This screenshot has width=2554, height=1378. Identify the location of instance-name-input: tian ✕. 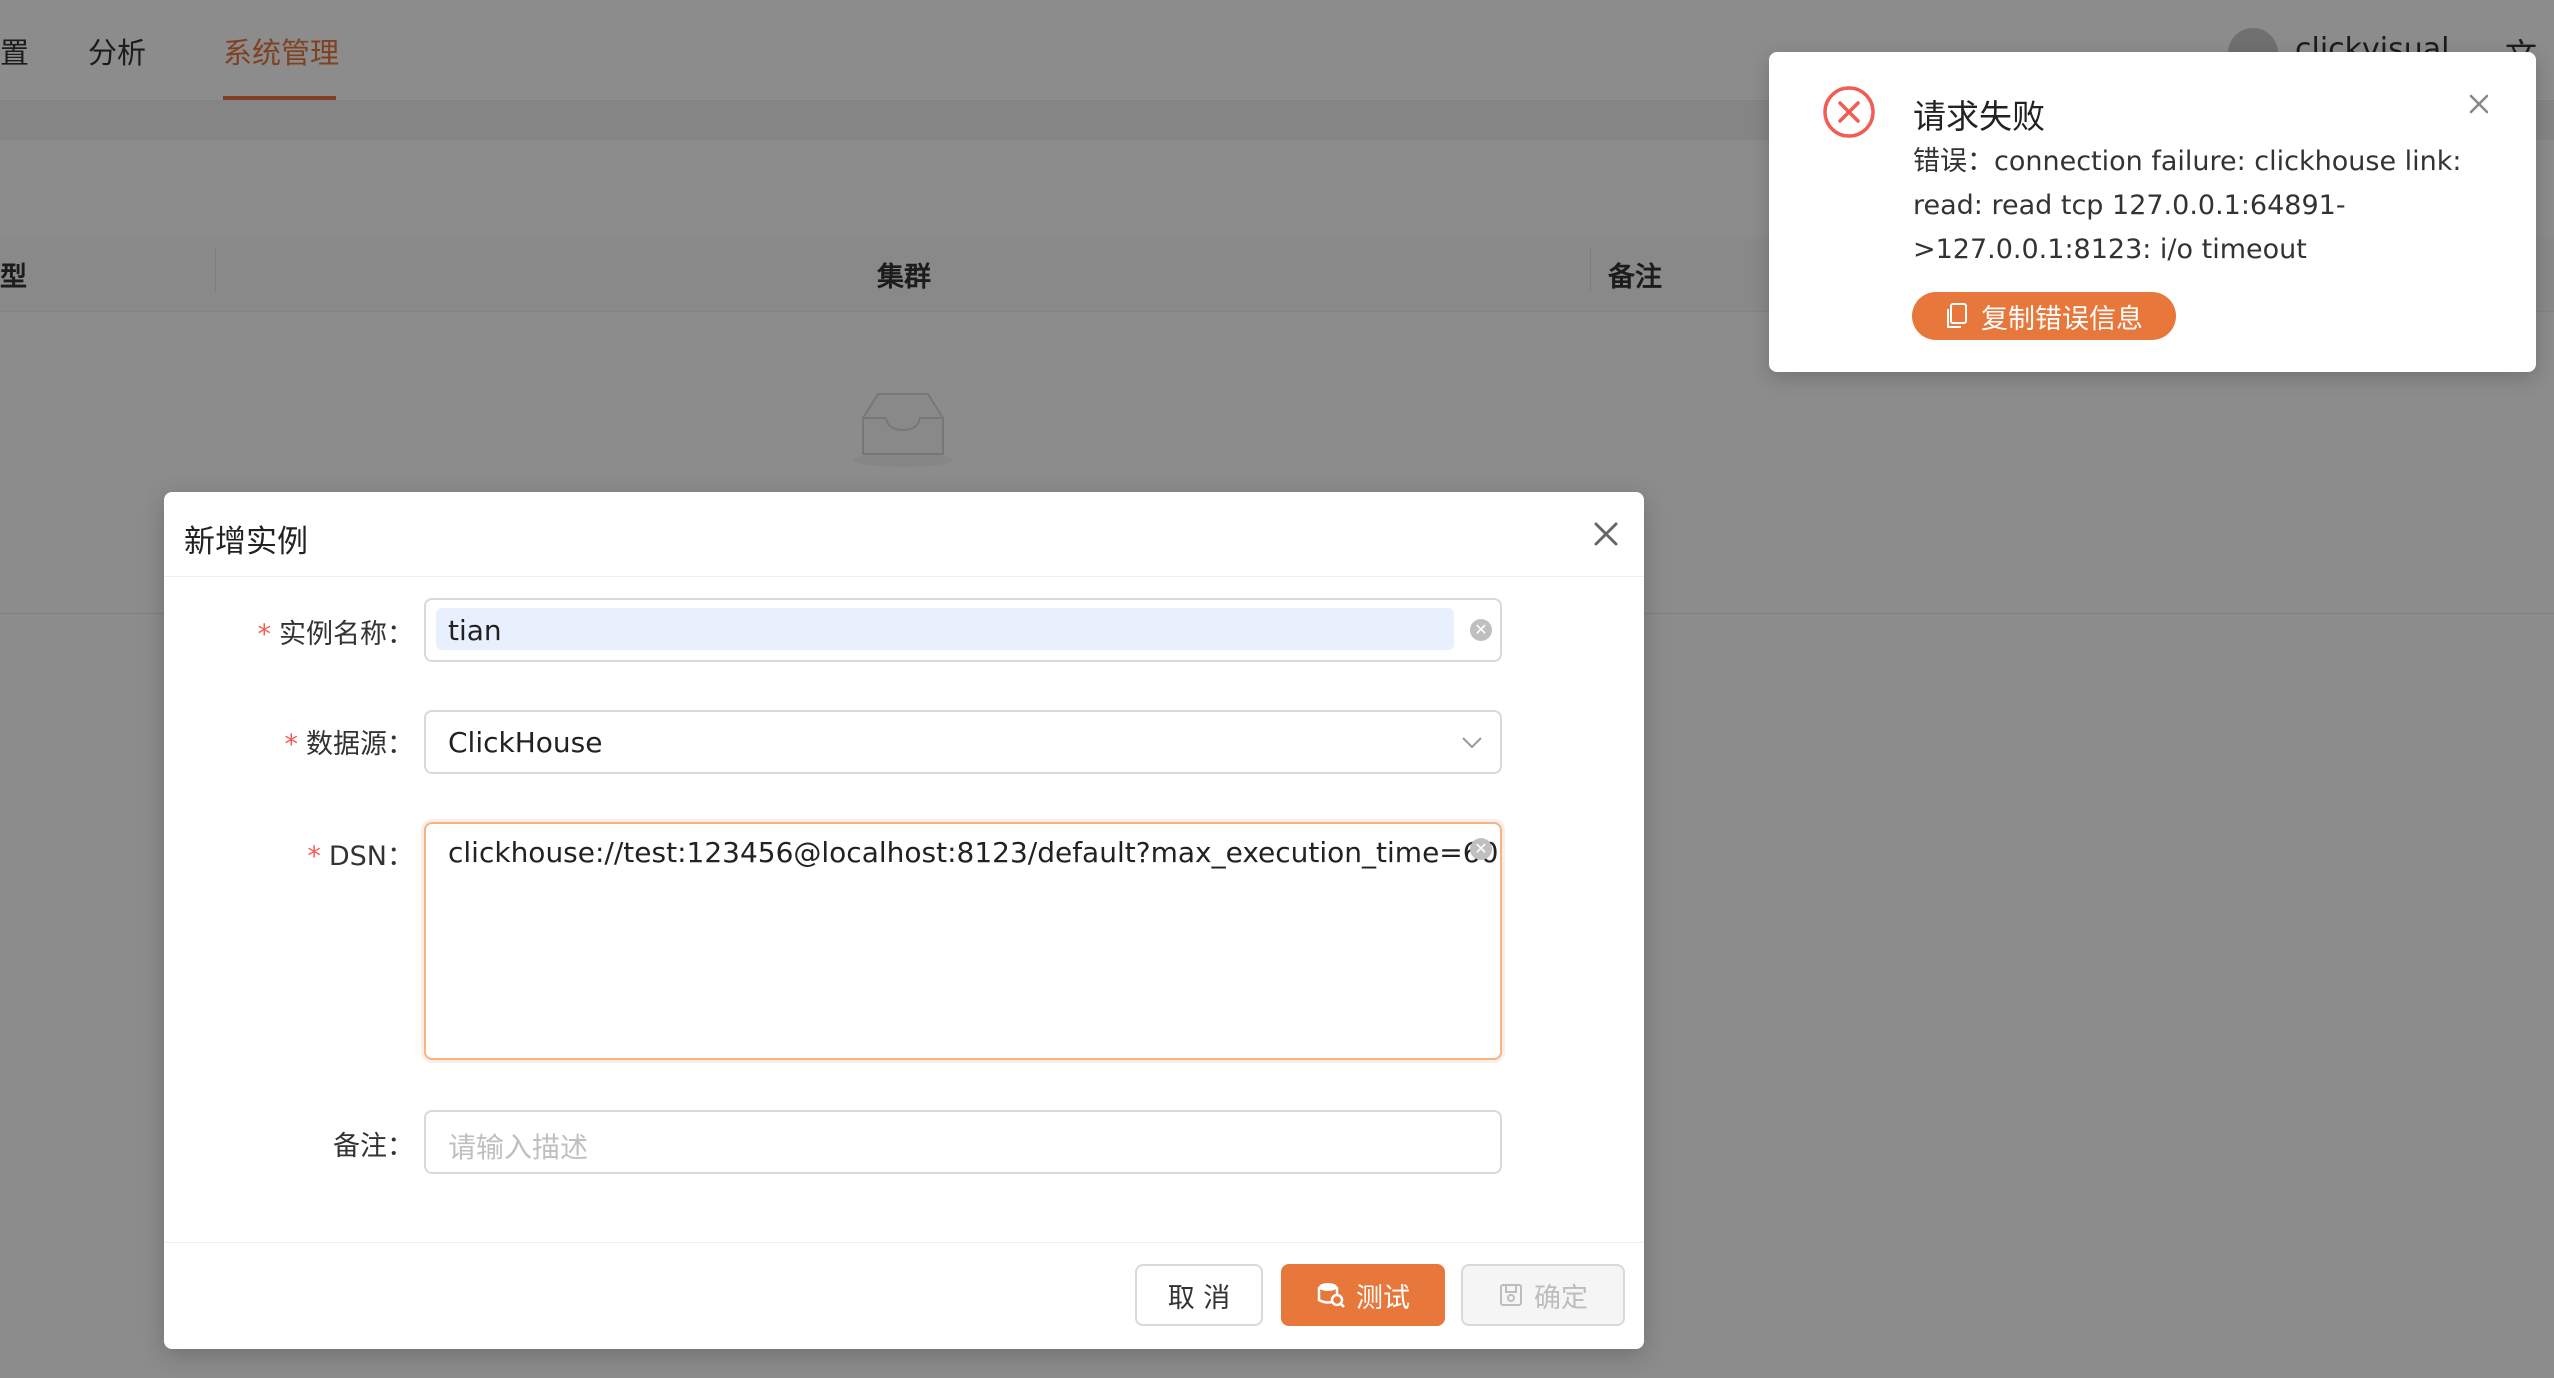
(963, 630).